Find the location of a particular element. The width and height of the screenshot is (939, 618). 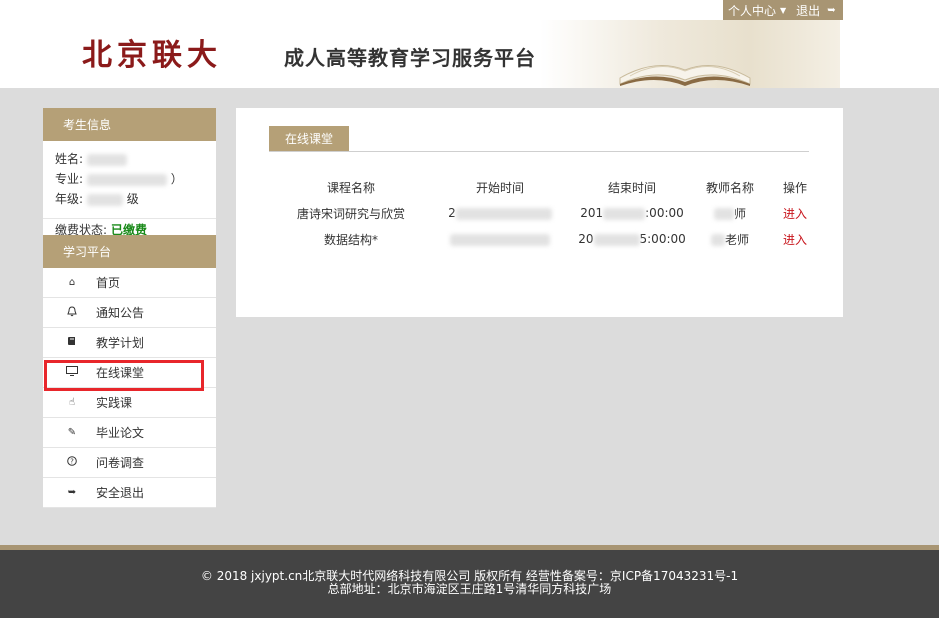

major-tail: ） is located at coordinates (176, 179).